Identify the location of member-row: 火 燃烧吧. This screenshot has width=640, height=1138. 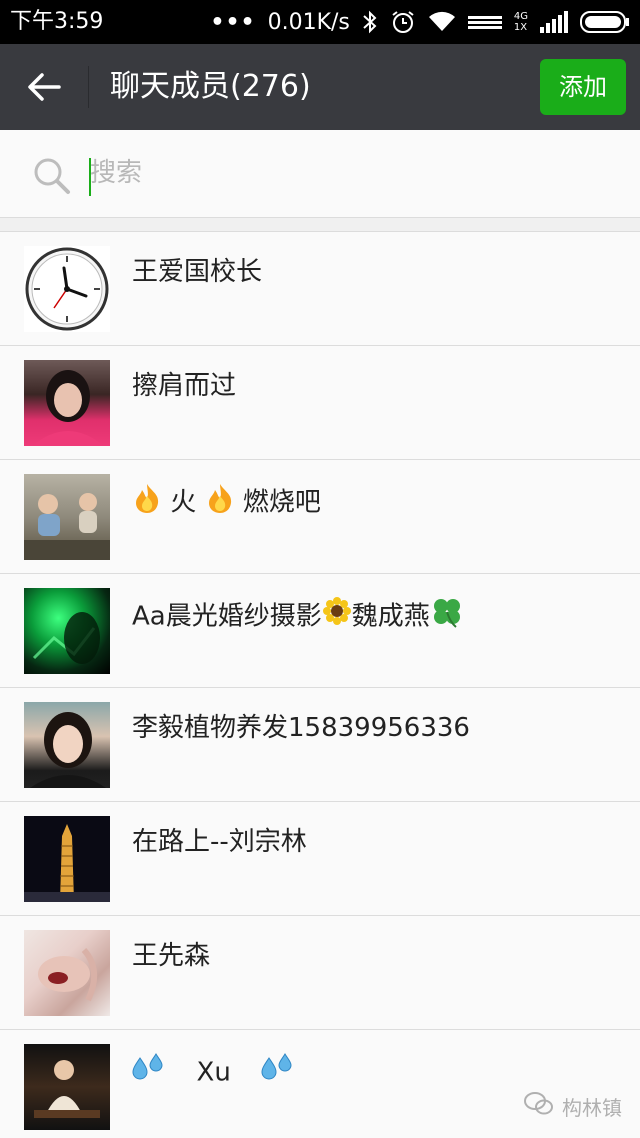
(320, 517).